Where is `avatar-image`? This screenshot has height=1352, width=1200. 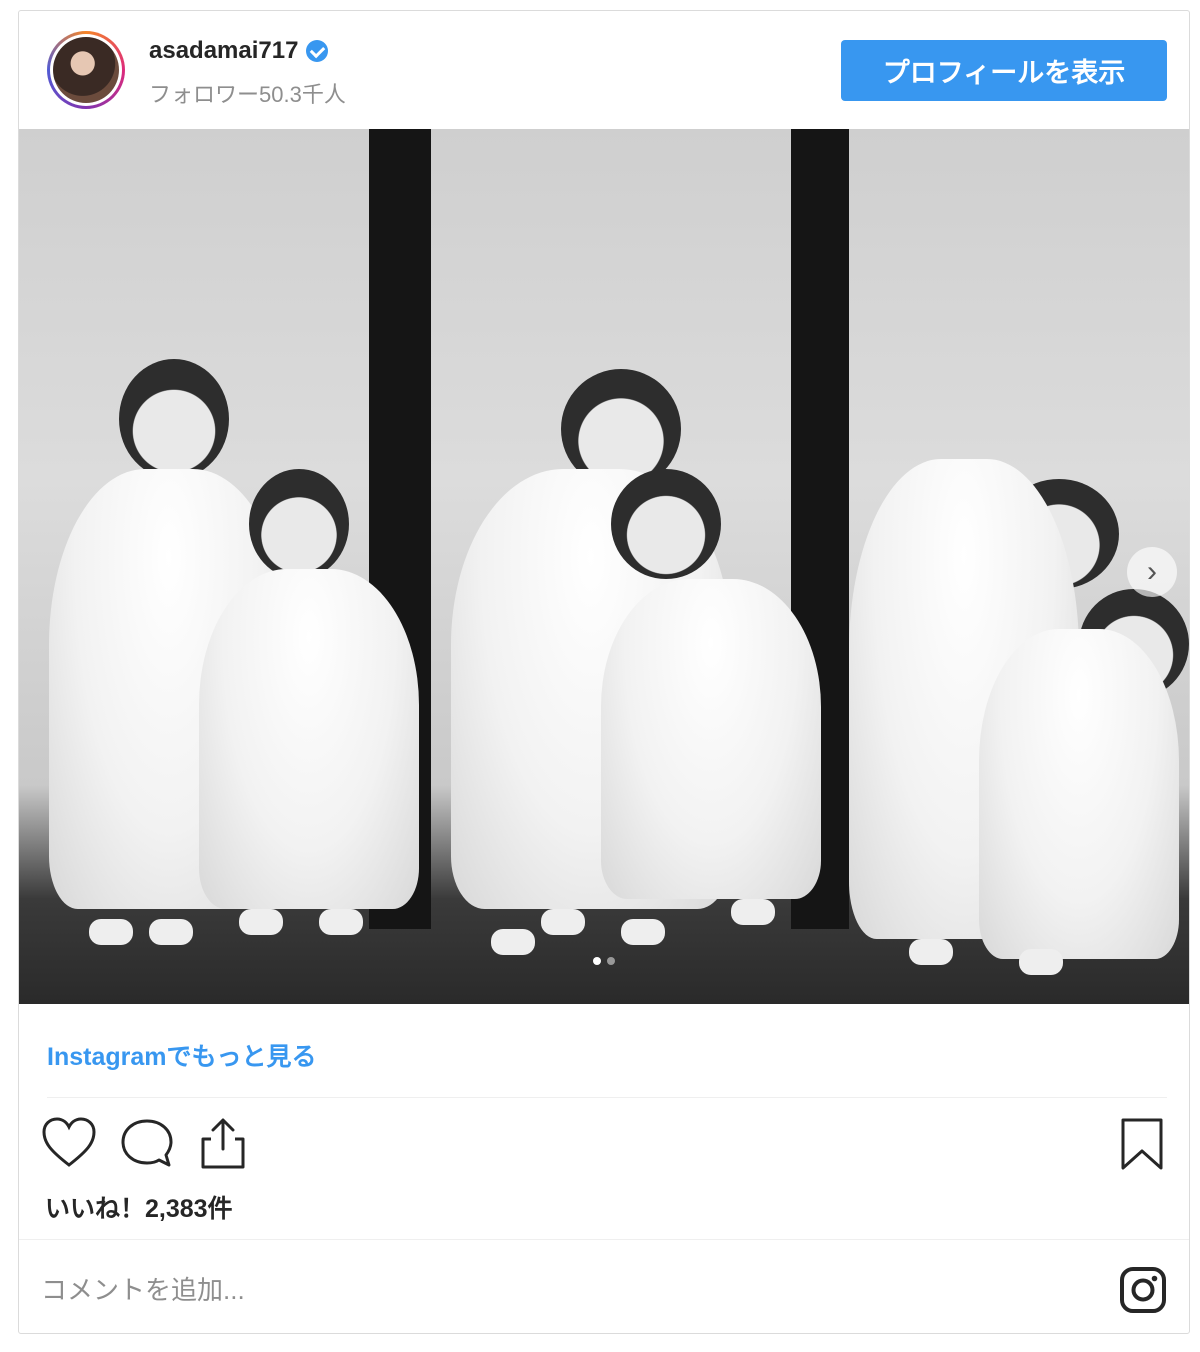 avatar-image is located at coordinates (86, 70).